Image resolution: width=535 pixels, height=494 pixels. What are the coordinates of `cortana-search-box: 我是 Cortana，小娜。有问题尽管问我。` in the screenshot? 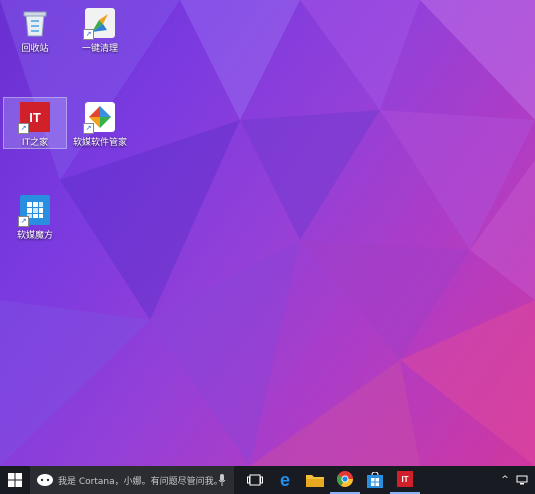 It's located at (132, 480).